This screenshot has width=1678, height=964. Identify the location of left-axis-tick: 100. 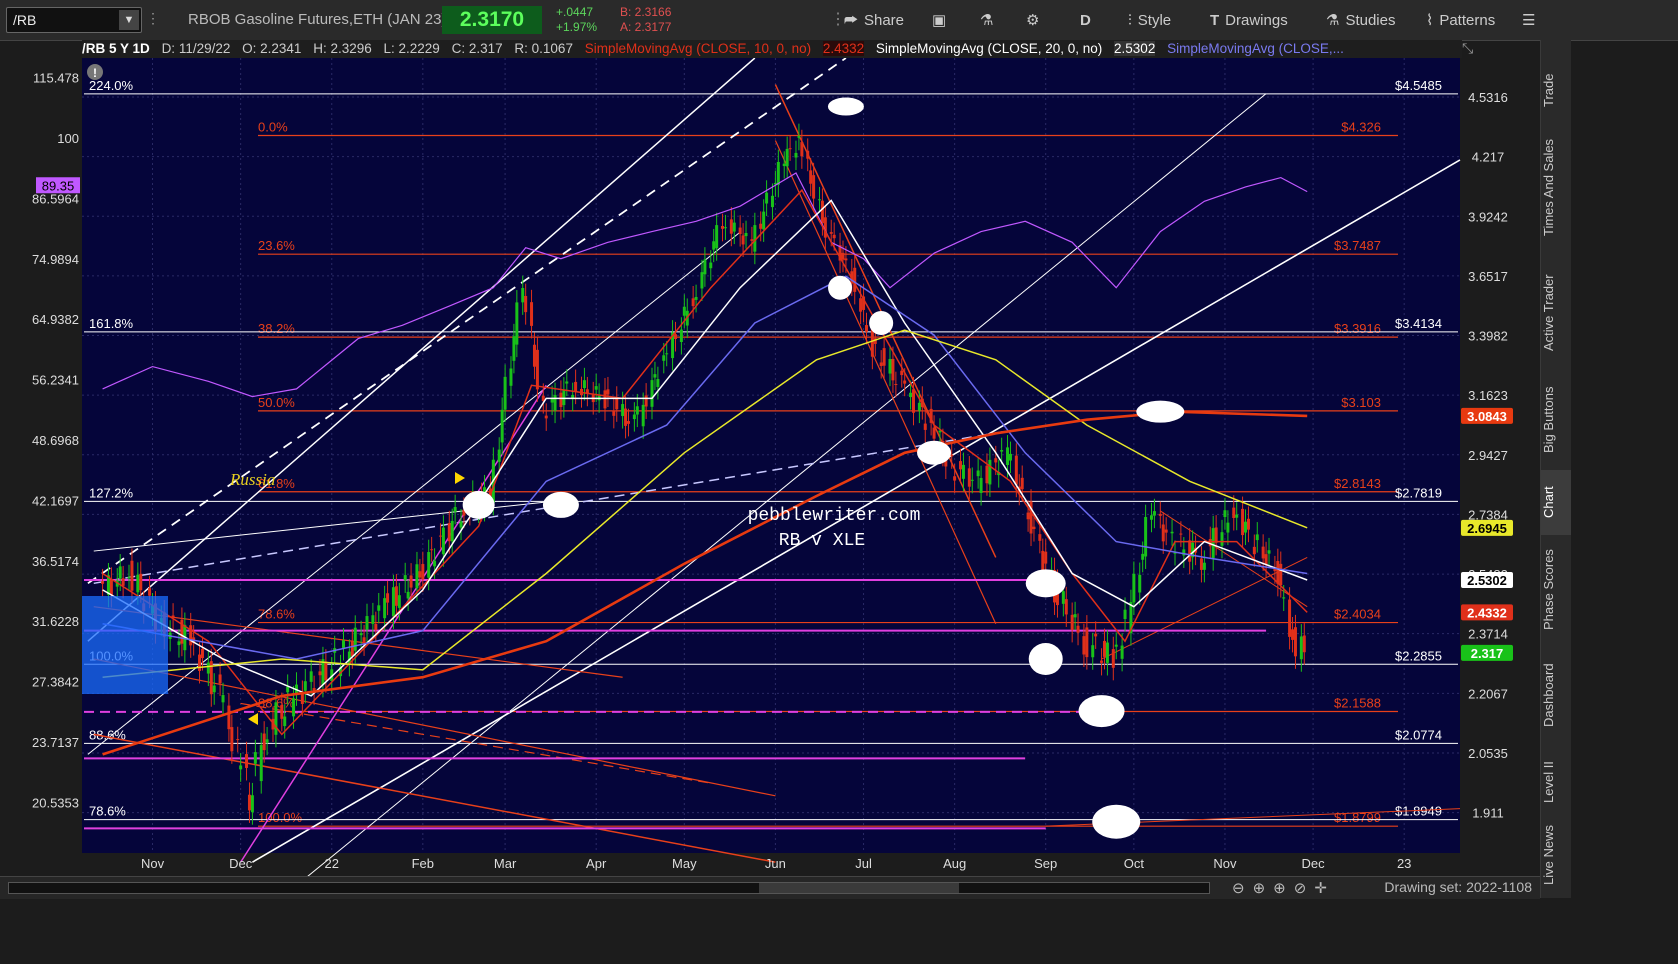
(68, 138).